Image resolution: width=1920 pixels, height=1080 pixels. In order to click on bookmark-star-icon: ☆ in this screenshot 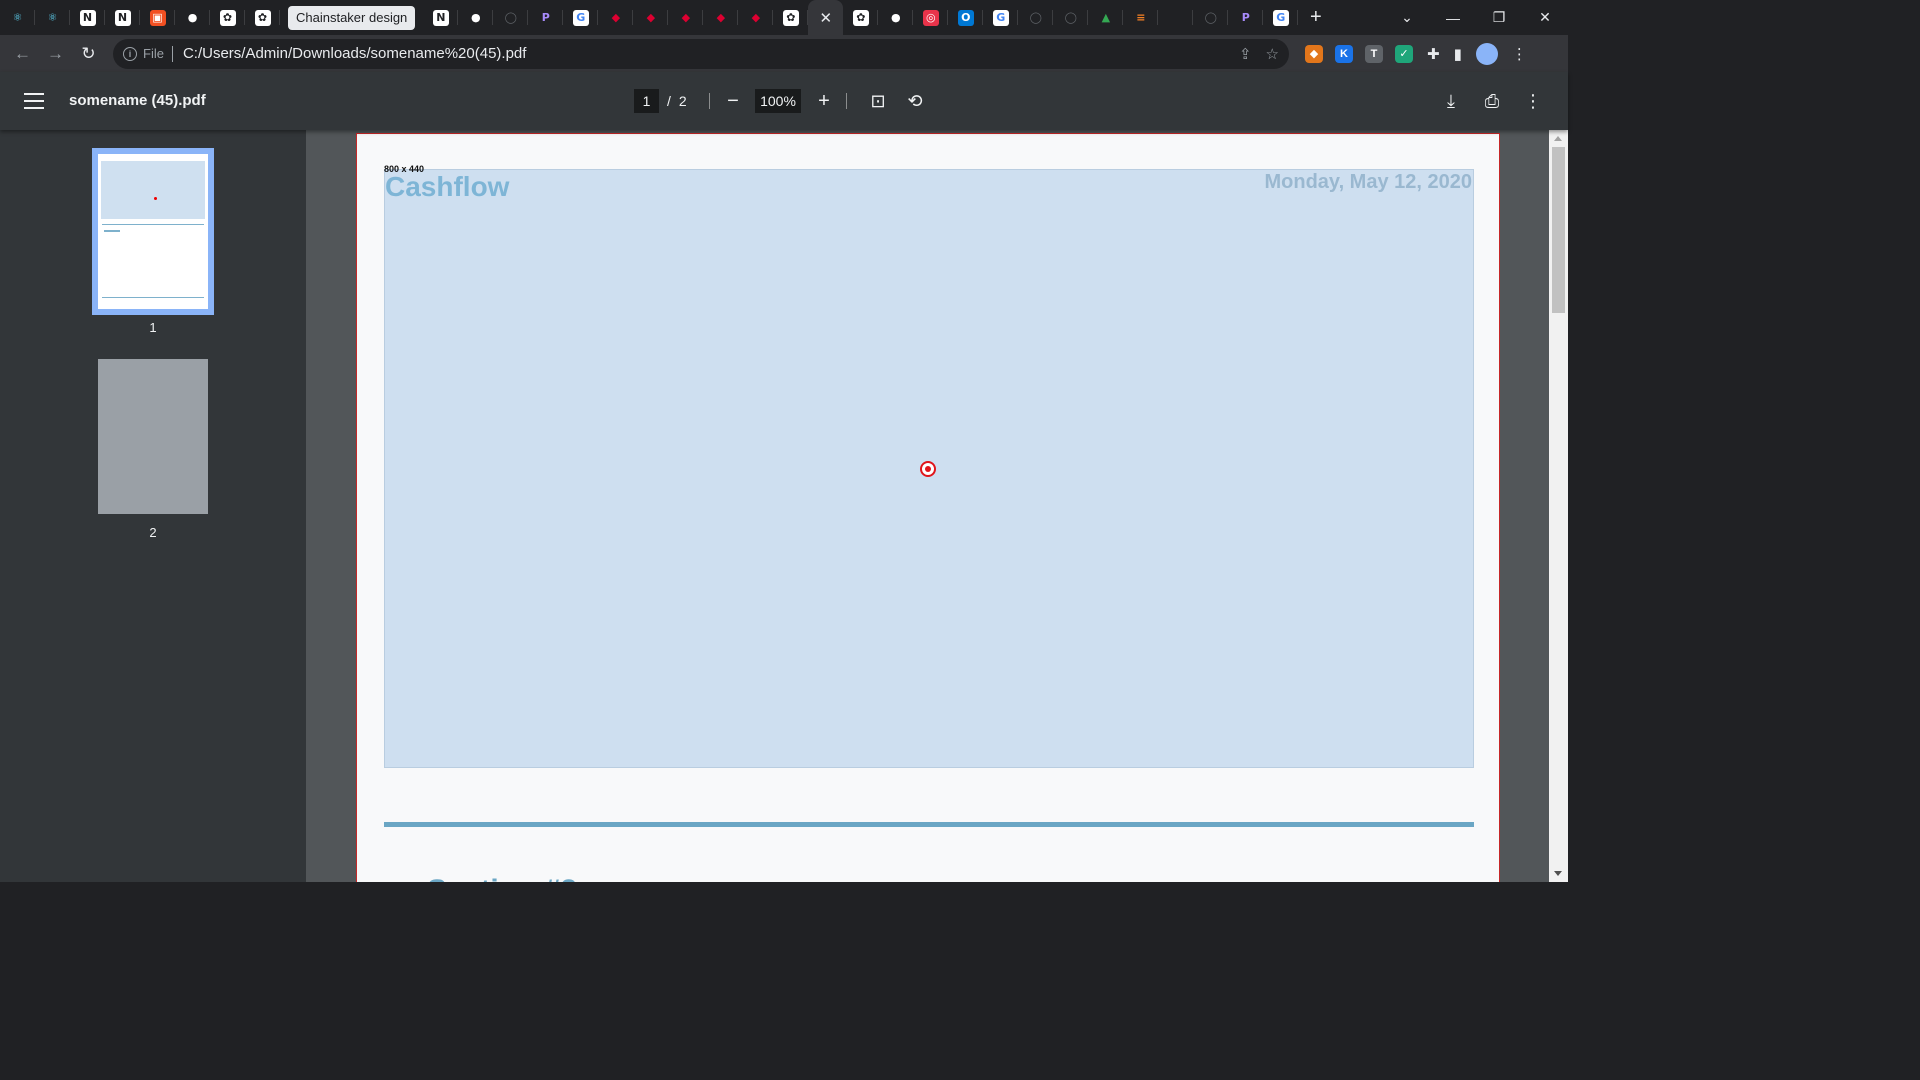, I will do `click(1272, 54)`.